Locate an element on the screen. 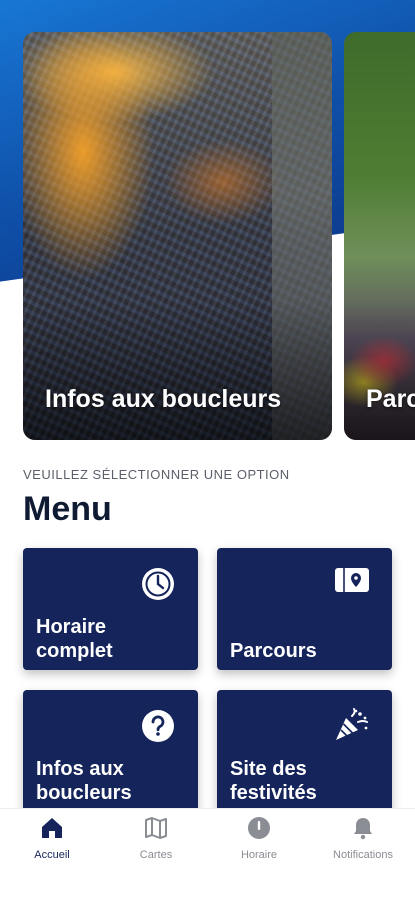 The width and height of the screenshot is (415, 901). tile-label: Infos aux boucleurs is located at coordinates (84, 781).